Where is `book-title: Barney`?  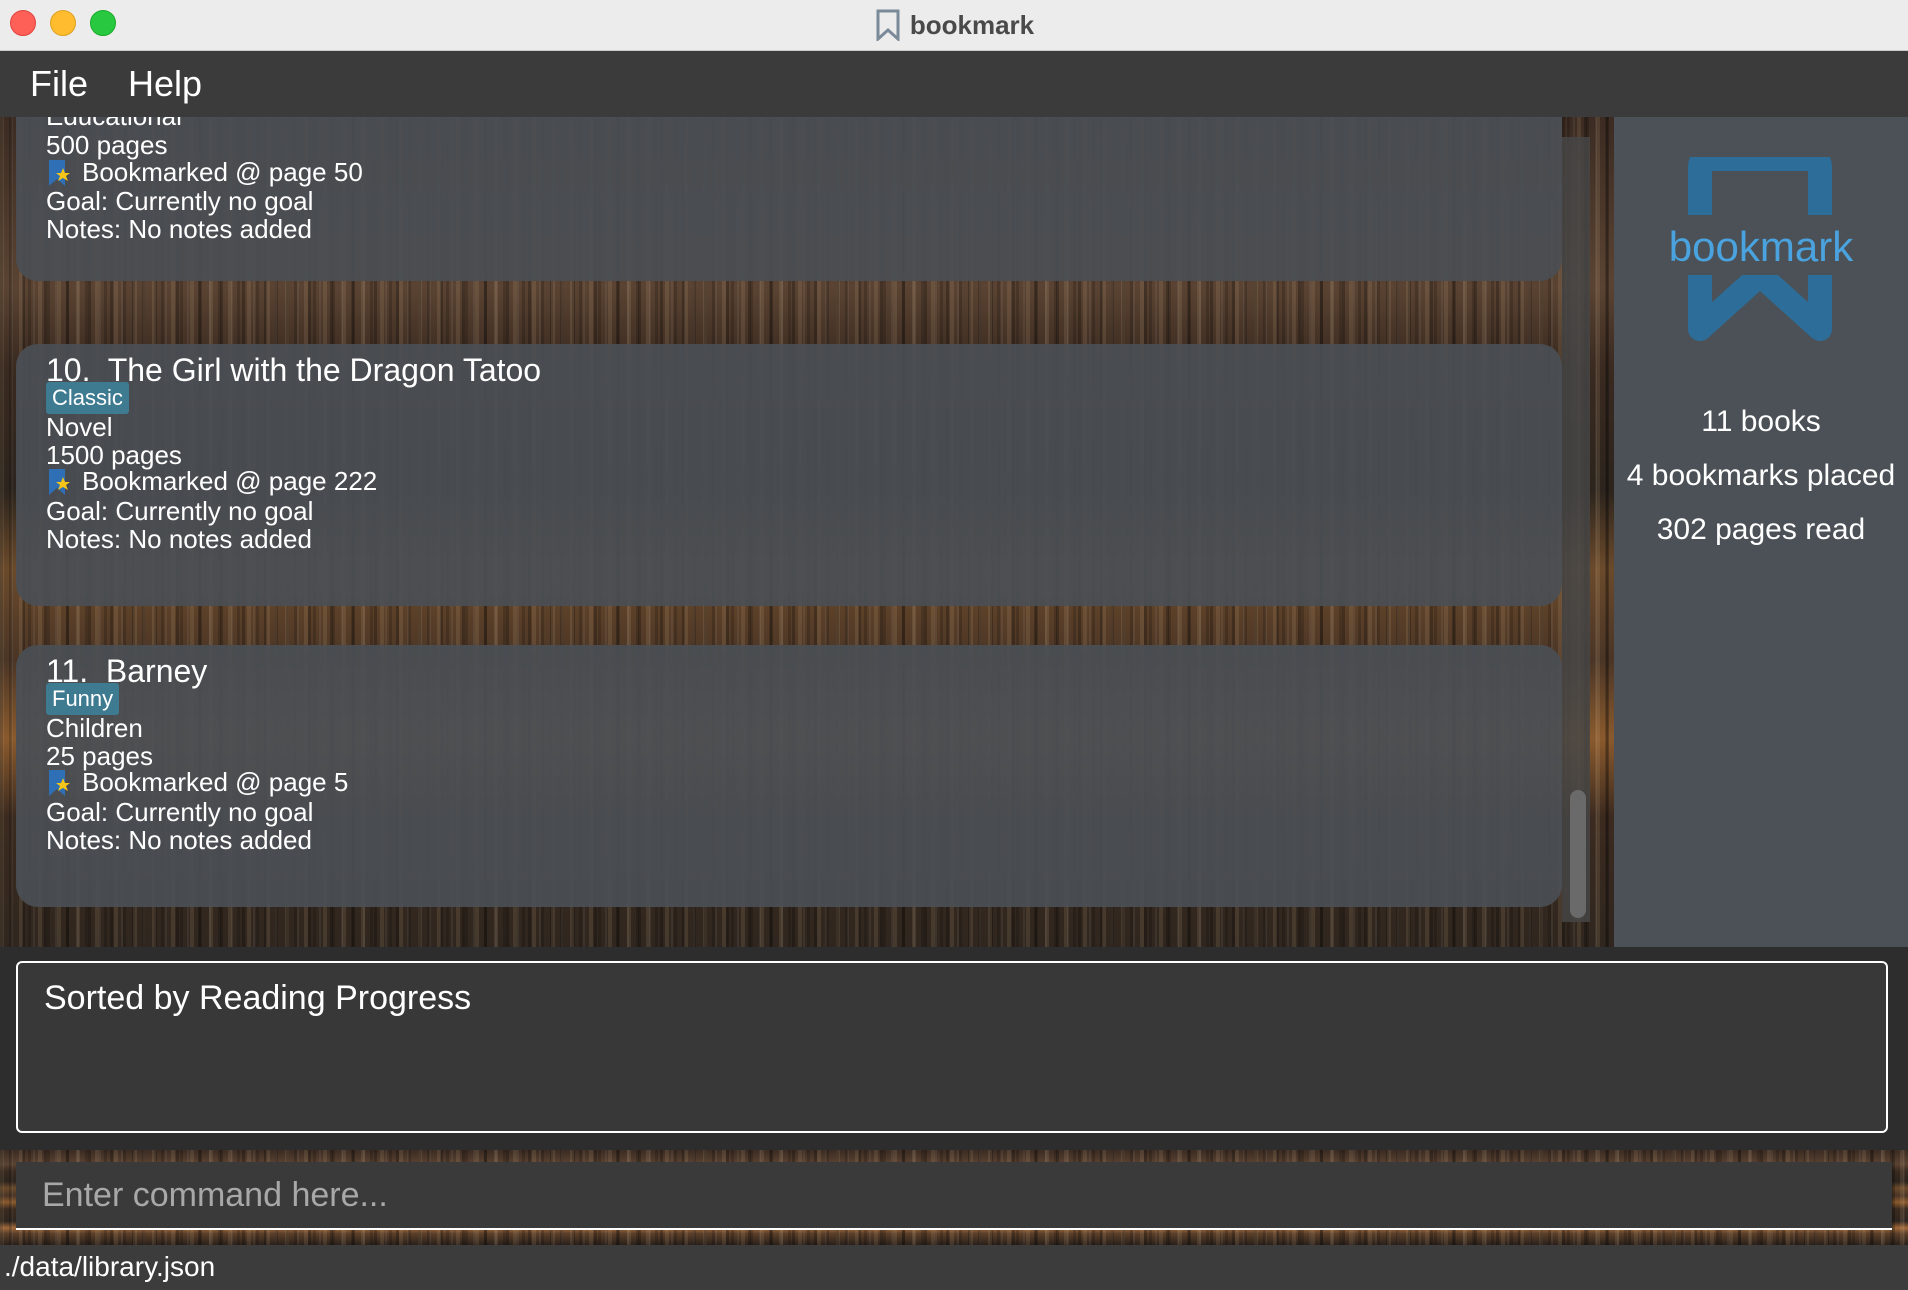
book-title: Barney is located at coordinates (156, 671).